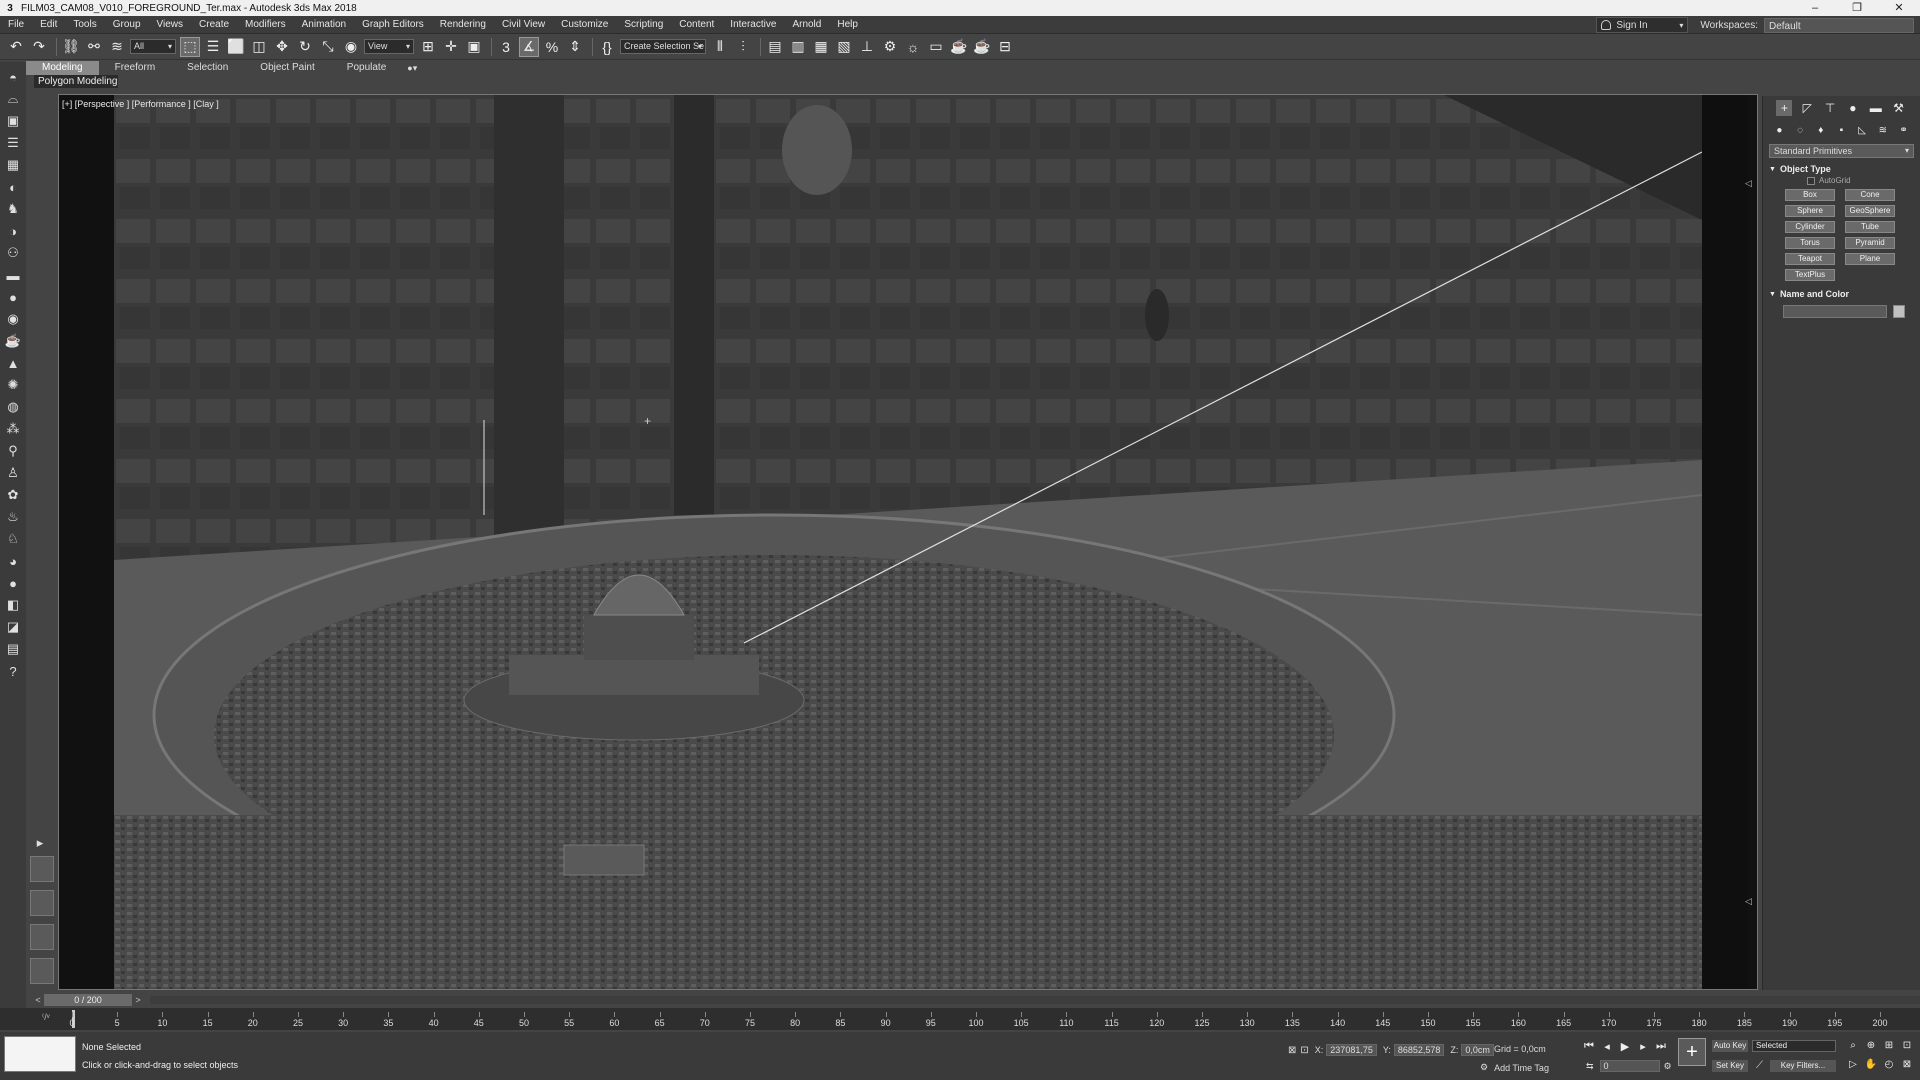  I want to click on cylinder-icon: ◉, so click(13, 319).